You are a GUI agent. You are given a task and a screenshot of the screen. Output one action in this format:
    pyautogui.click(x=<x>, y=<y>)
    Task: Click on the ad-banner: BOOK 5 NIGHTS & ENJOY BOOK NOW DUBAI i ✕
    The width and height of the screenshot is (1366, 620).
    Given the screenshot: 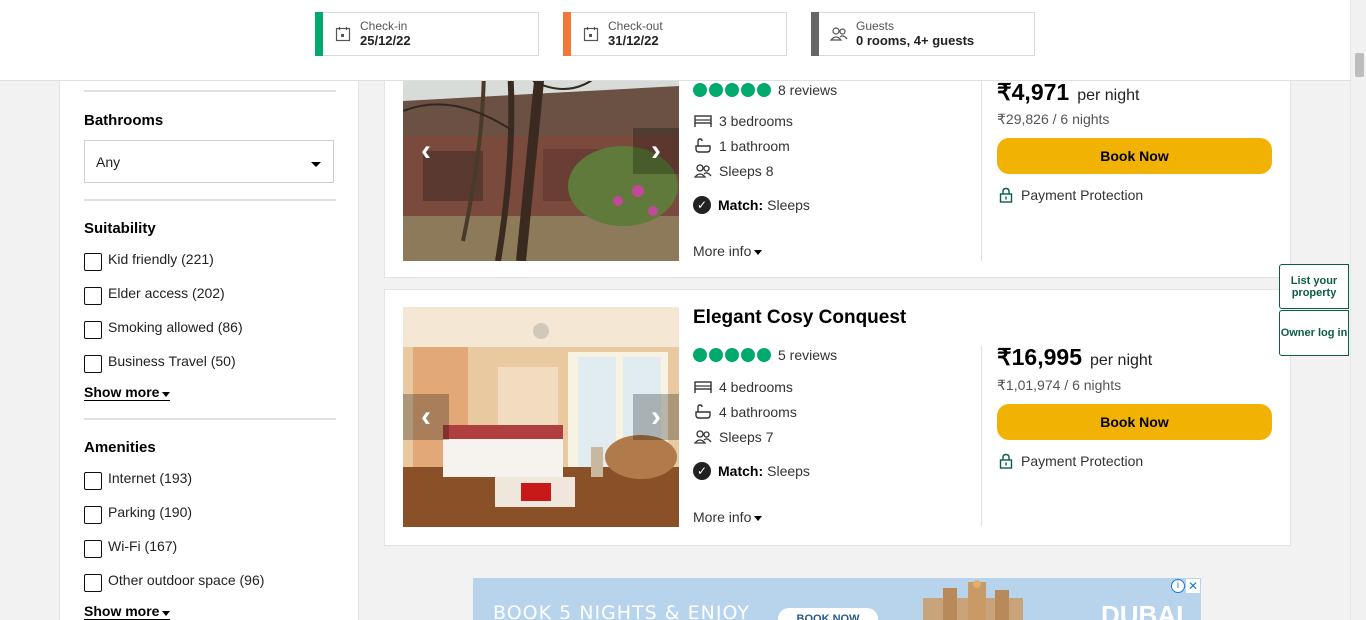 What is the action you would take?
    pyautogui.click(x=837, y=599)
    